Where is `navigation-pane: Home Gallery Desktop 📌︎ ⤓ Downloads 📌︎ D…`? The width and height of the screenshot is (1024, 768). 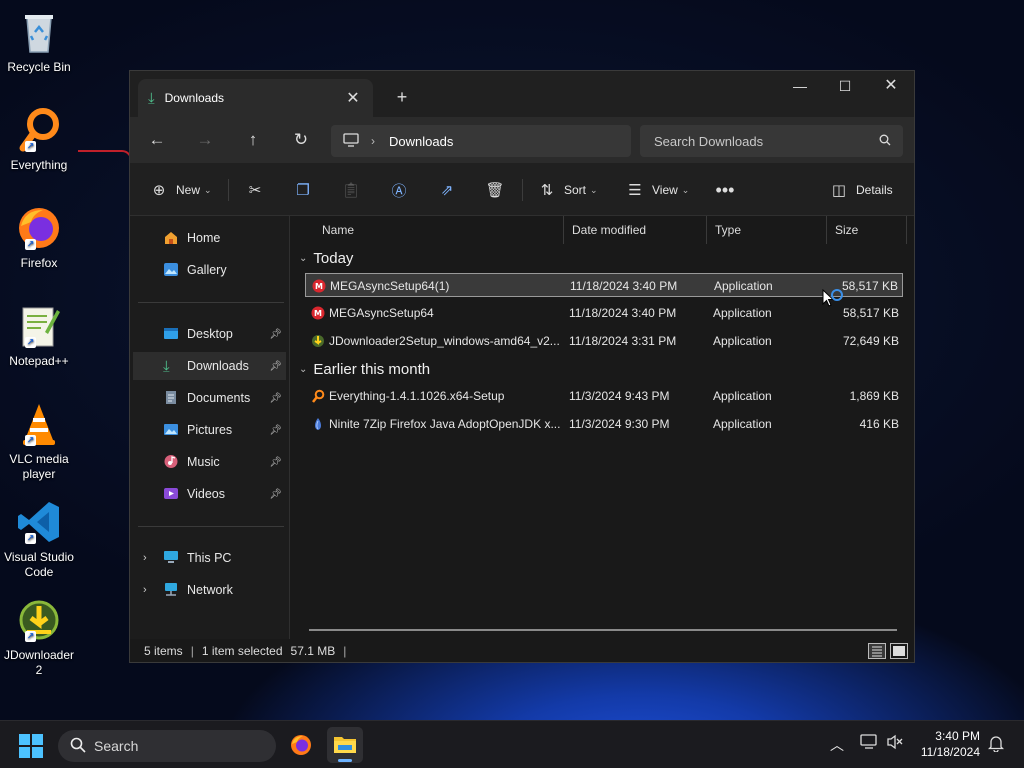
navigation-pane: Home Gallery Desktop 📌︎ ⤓ Downloads 📌︎ D… is located at coordinates (210, 427).